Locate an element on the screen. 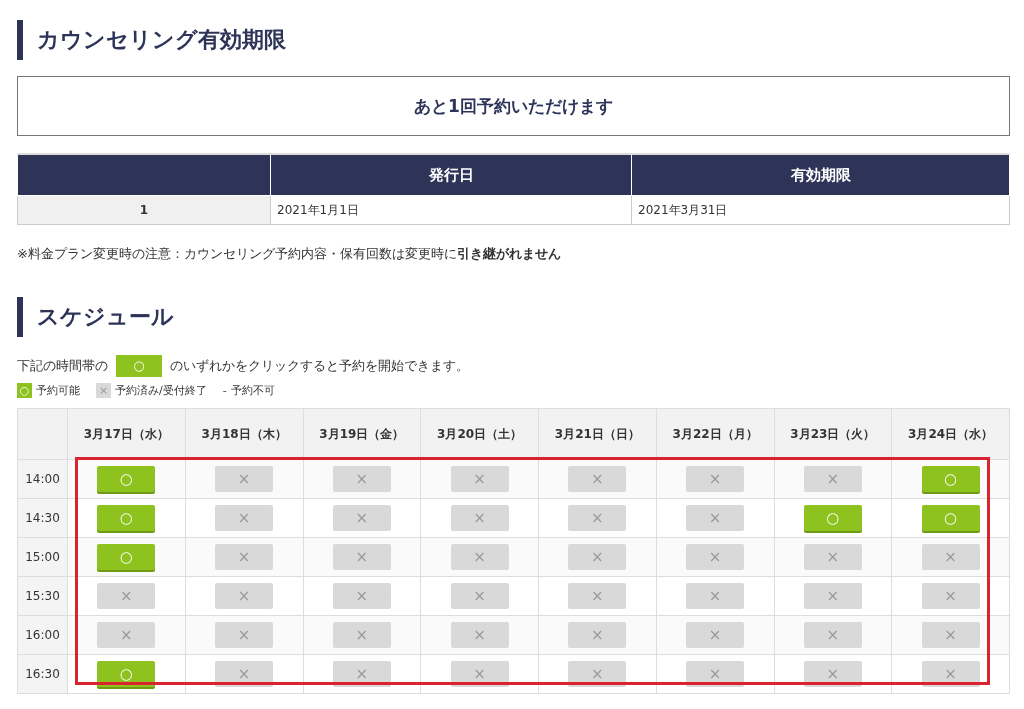 Image resolution: width=1024 pixels, height=709 pixels. legend-open-icon: ○ is located at coordinates (24, 390).